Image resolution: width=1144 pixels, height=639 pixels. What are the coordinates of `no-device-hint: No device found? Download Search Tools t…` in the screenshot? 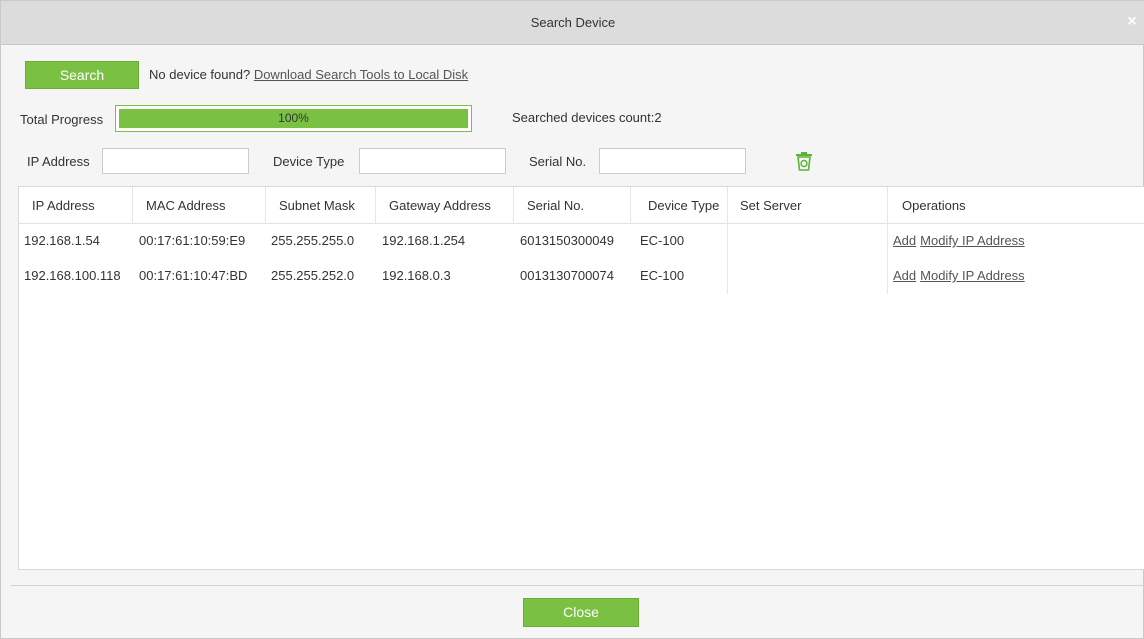 It's located at (308, 74).